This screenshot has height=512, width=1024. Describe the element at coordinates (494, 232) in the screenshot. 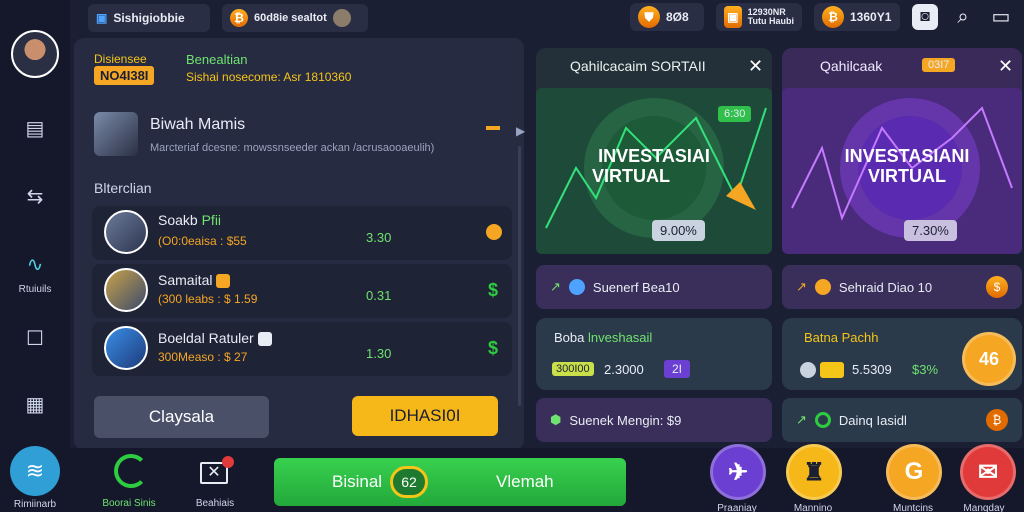

I see `status-dot-icon` at that location.